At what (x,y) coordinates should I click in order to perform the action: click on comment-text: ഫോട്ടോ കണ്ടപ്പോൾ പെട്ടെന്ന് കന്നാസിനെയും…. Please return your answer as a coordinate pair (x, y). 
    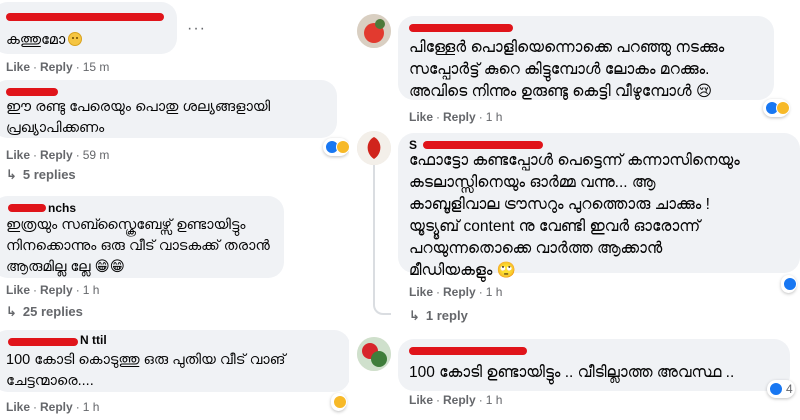
    Looking at the image, I should click on (574, 215).